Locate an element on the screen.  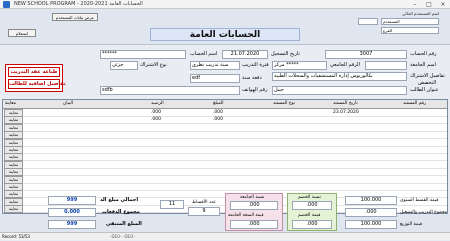
row-preview-button: معاينة is located at coordinates (13, 209).